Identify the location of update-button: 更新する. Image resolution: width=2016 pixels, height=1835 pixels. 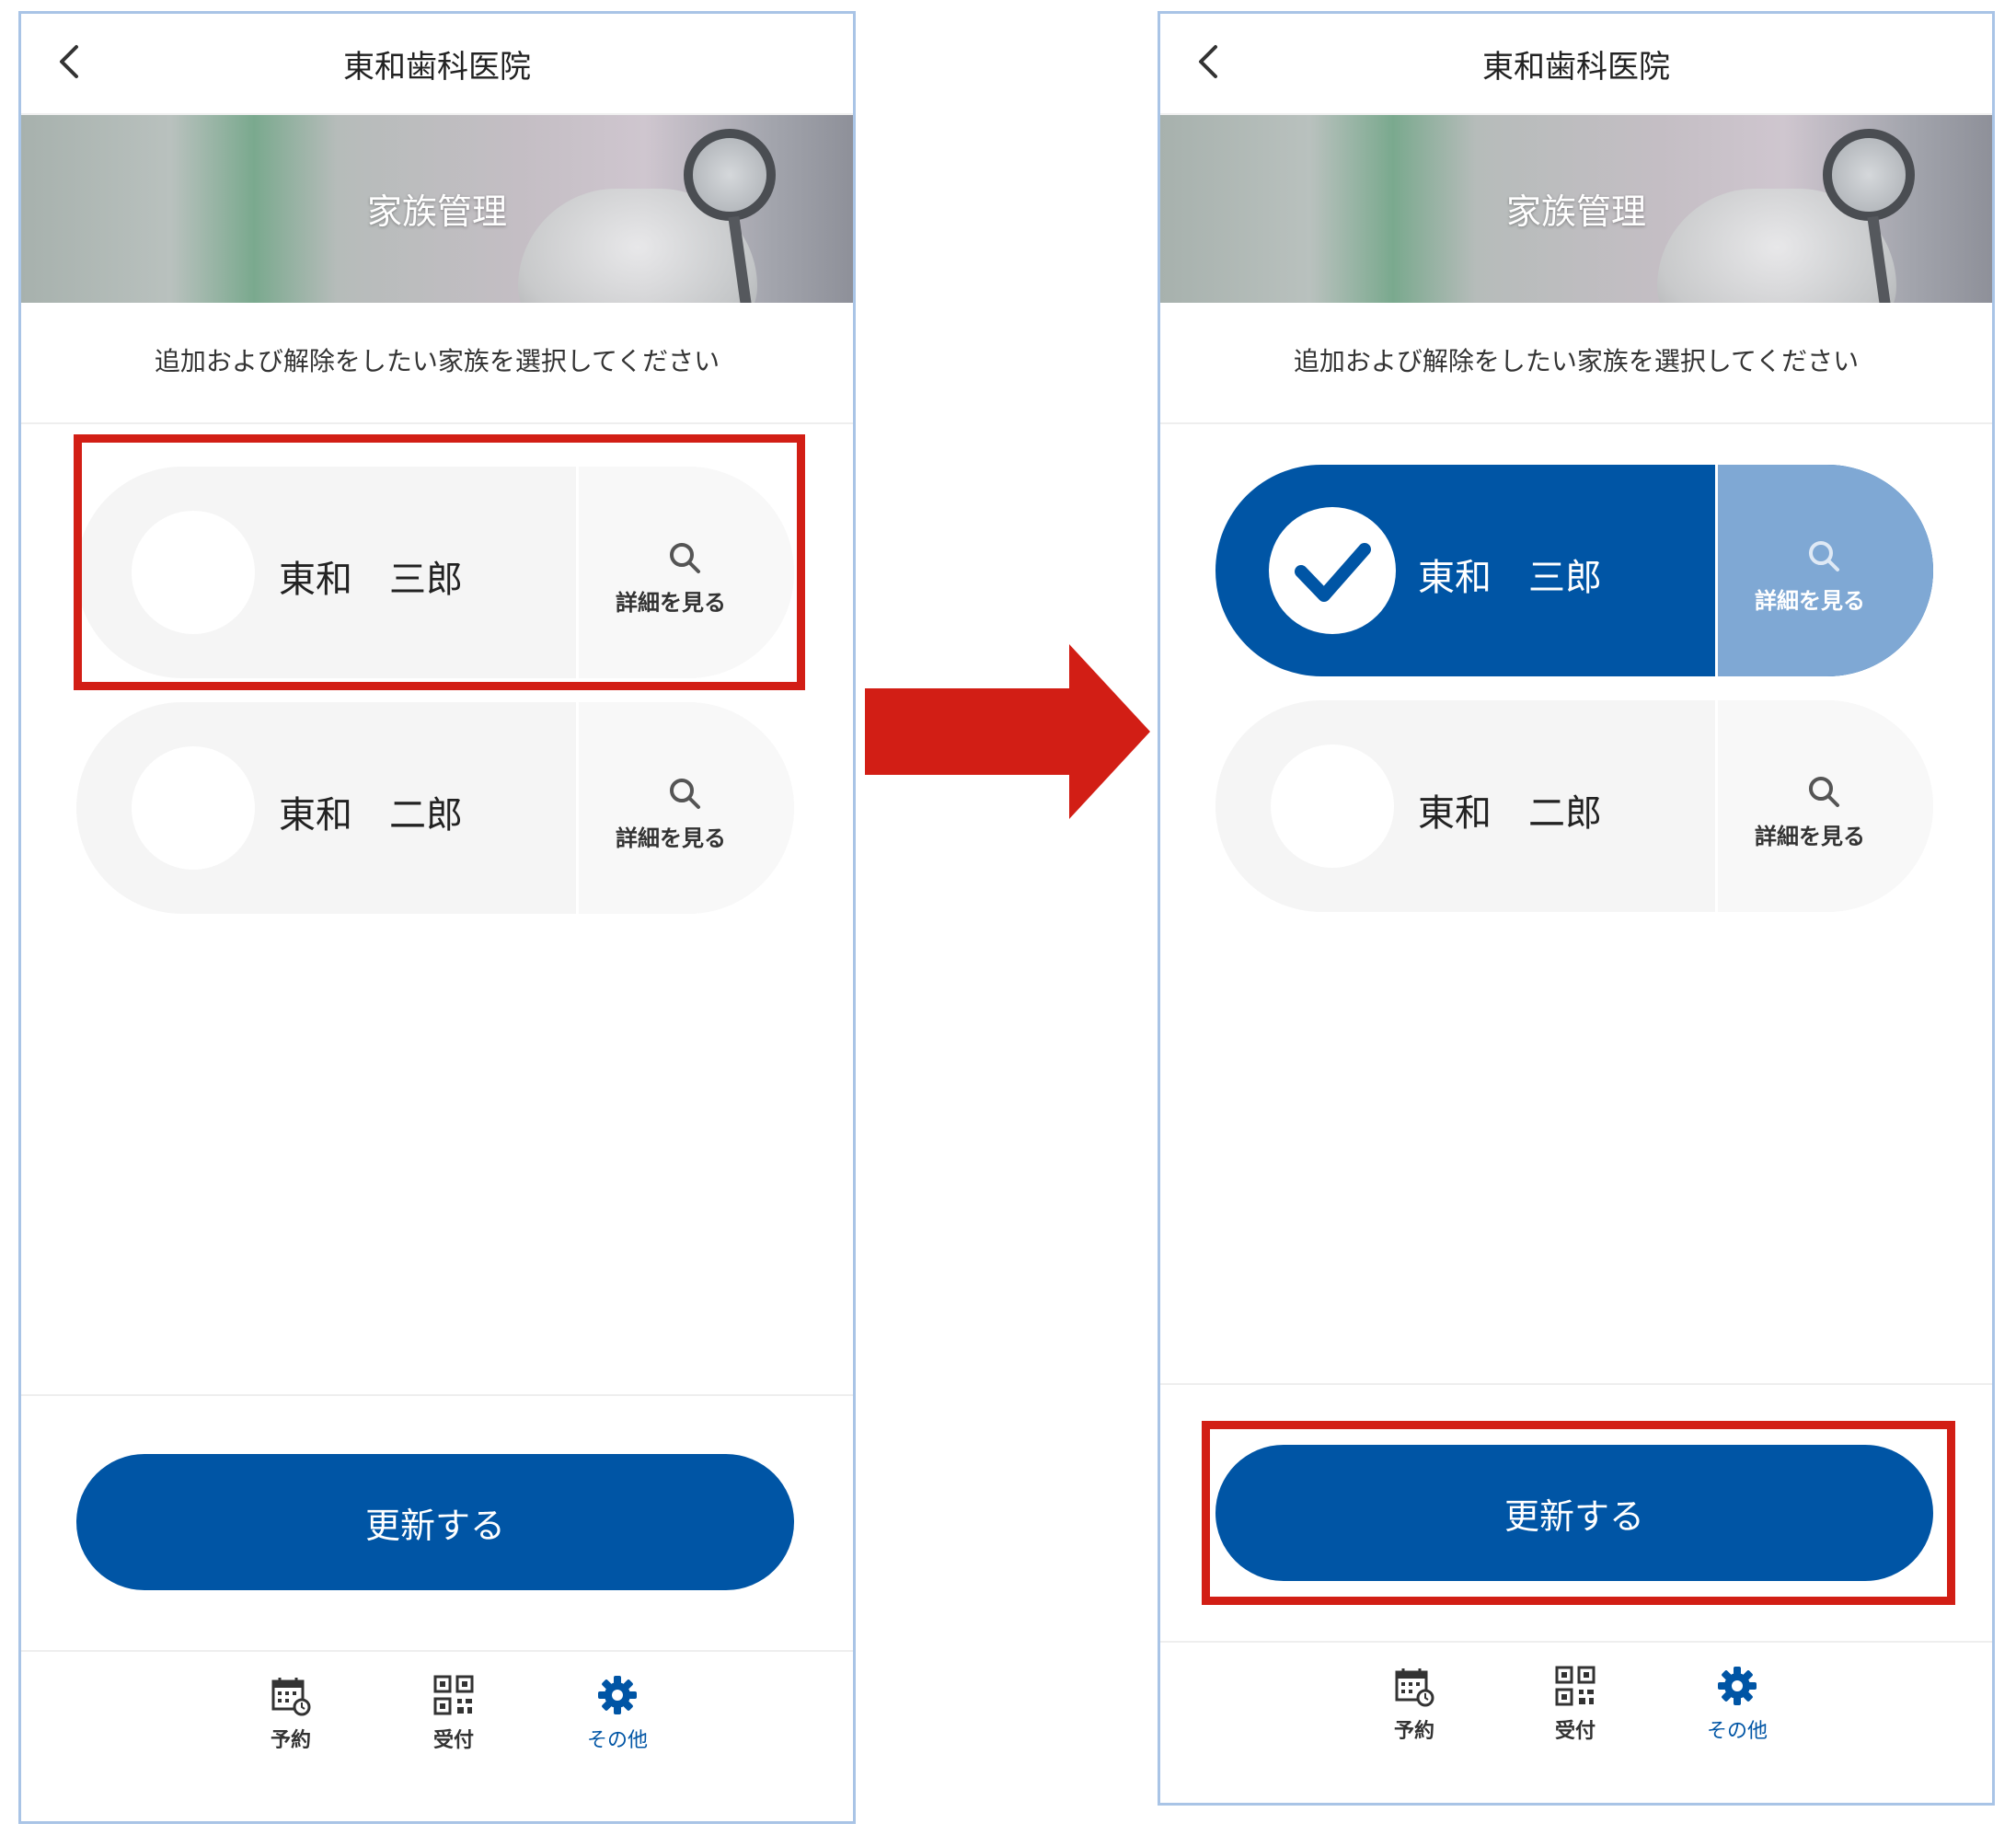
(435, 1522).